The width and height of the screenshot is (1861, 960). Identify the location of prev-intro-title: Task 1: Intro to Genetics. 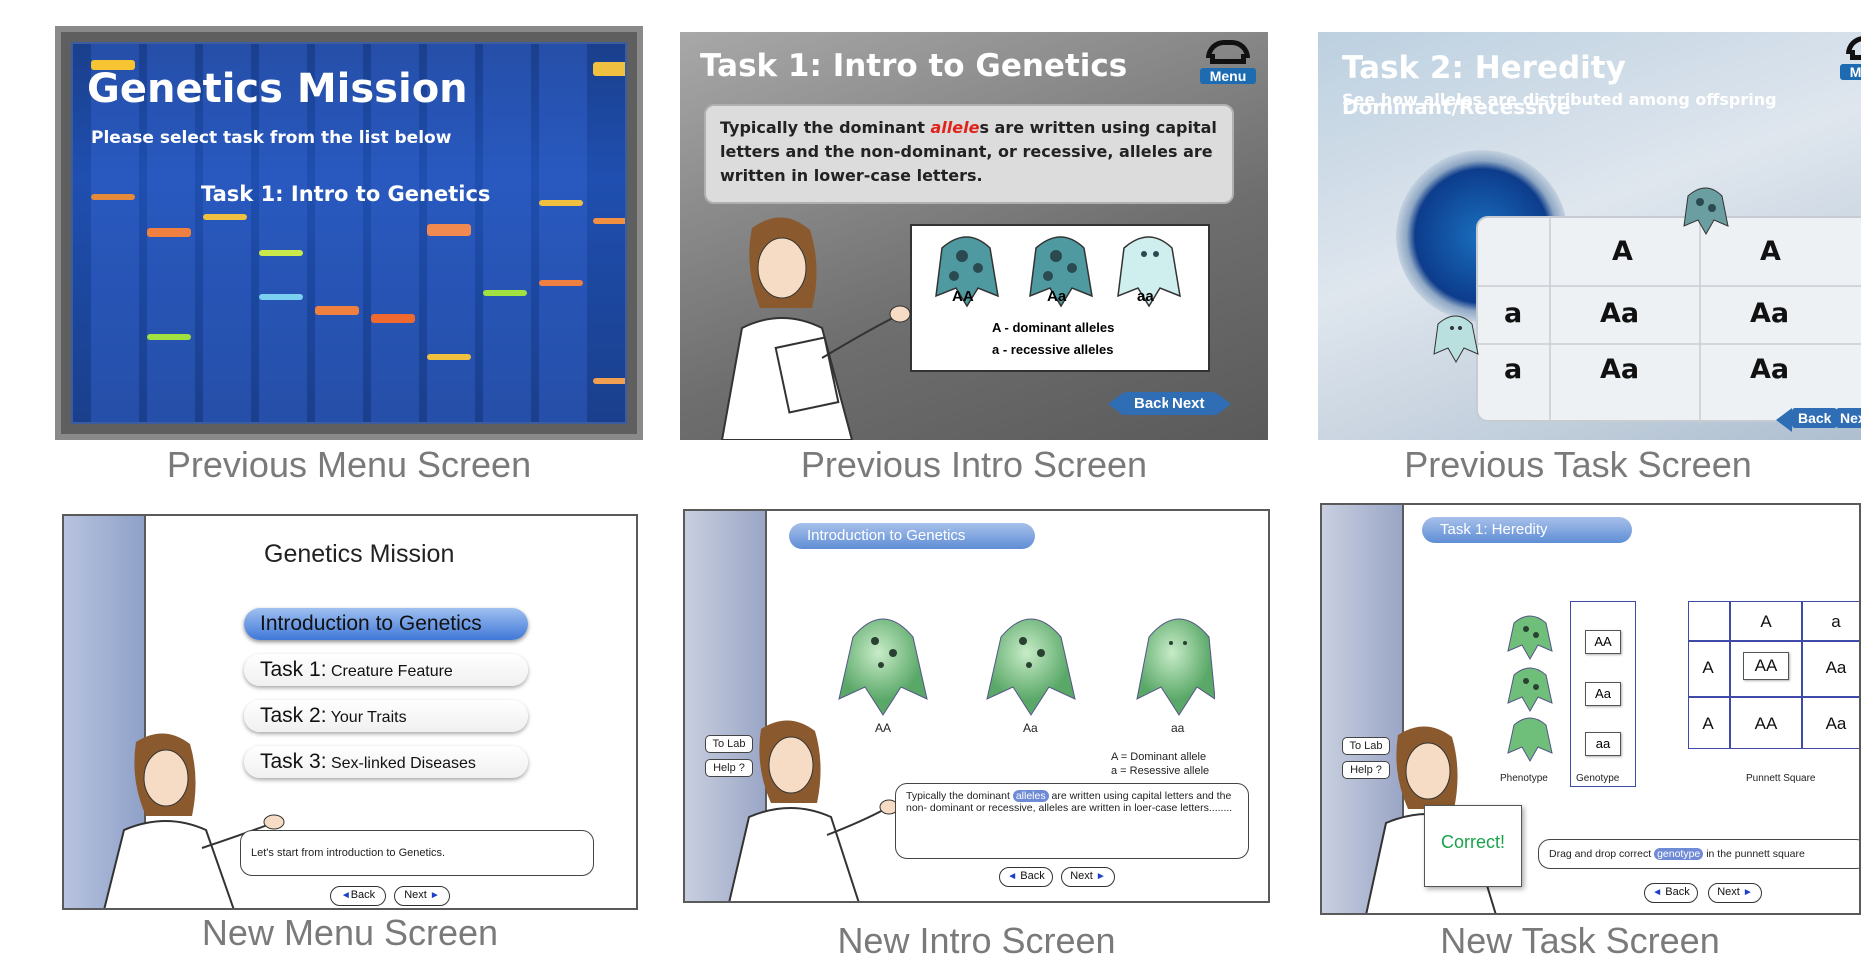
(914, 66).